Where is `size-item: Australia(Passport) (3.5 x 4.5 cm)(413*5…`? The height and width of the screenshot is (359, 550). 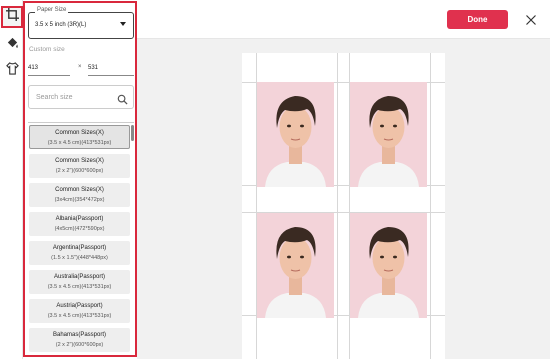 size-item: Australia(Passport) (3.5 x 4.5 cm)(413*5… is located at coordinates (79, 282).